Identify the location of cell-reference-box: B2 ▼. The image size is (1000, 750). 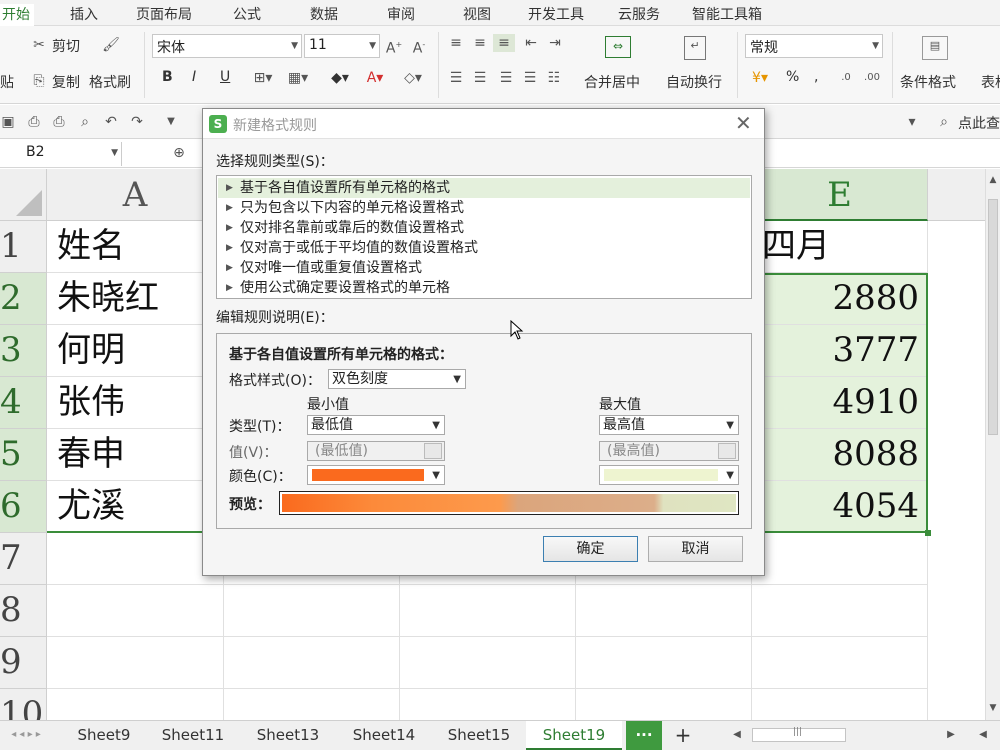
(61, 154).